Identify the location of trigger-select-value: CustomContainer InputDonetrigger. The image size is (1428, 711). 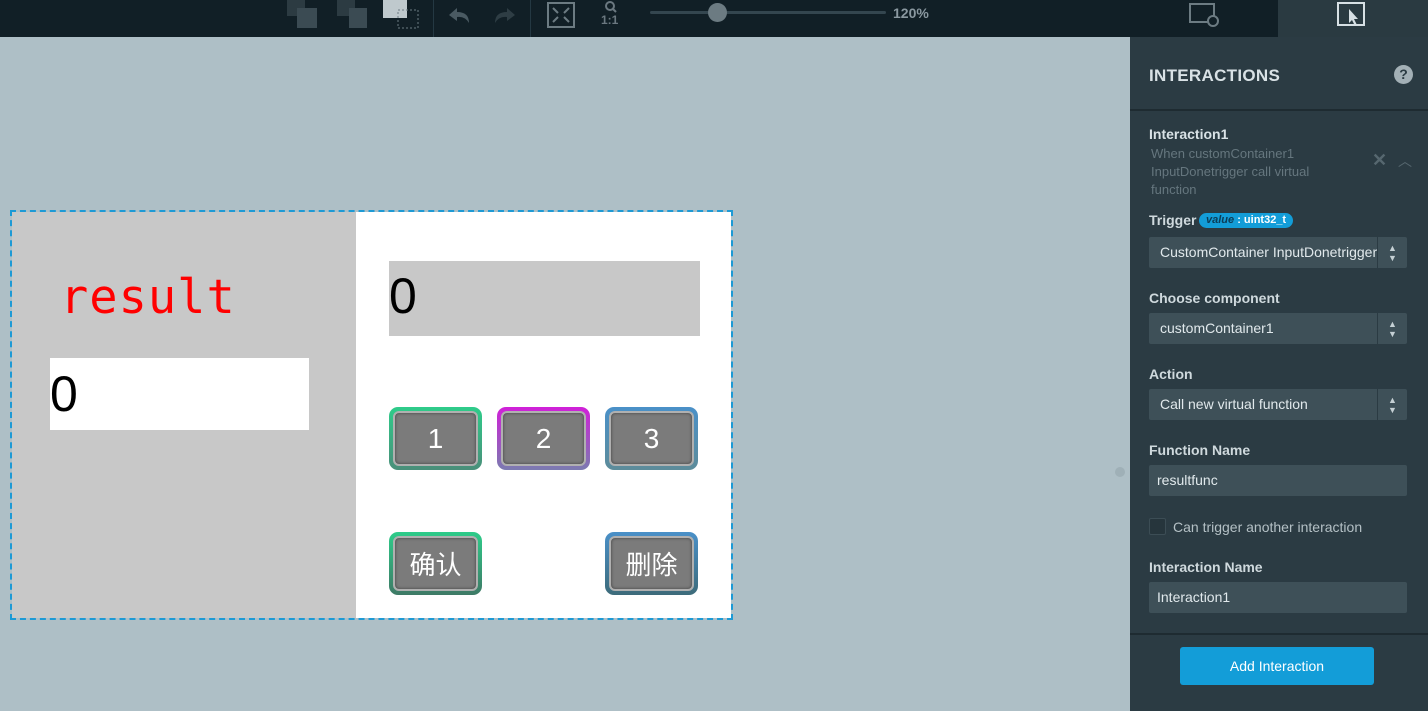
(1269, 252).